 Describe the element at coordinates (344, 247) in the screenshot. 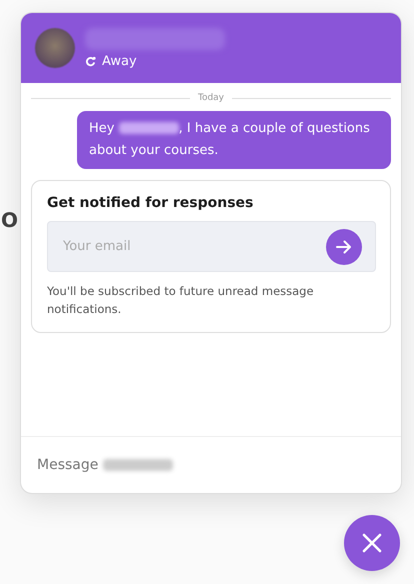

I see `arrow-right-icon` at that location.